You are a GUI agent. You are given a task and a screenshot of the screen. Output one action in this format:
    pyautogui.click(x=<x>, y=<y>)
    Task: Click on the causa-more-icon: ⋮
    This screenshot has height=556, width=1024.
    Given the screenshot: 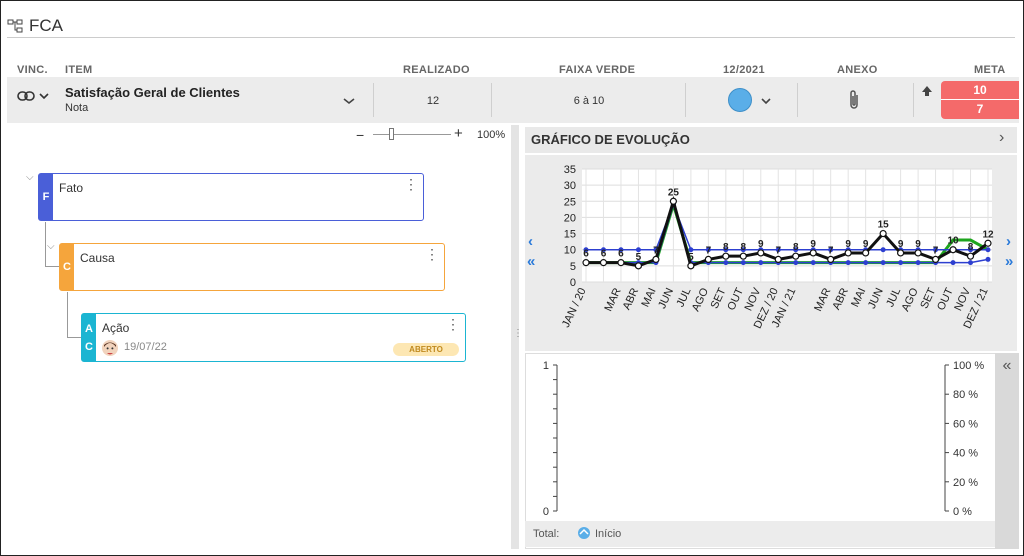 What is the action you would take?
    pyautogui.click(x=432, y=254)
    